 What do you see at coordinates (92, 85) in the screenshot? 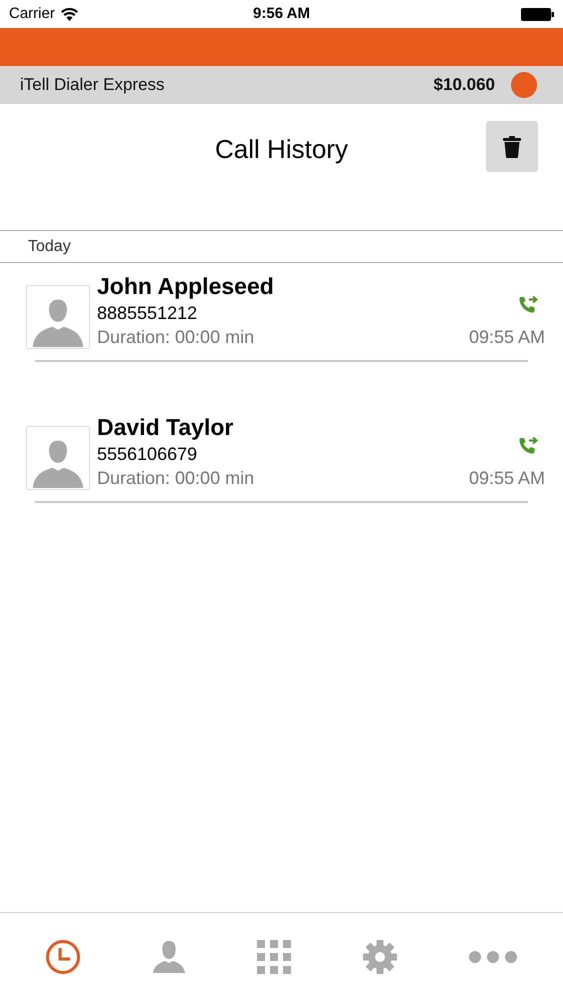
I see `app-name: iTell Dialer Express` at bounding box center [92, 85].